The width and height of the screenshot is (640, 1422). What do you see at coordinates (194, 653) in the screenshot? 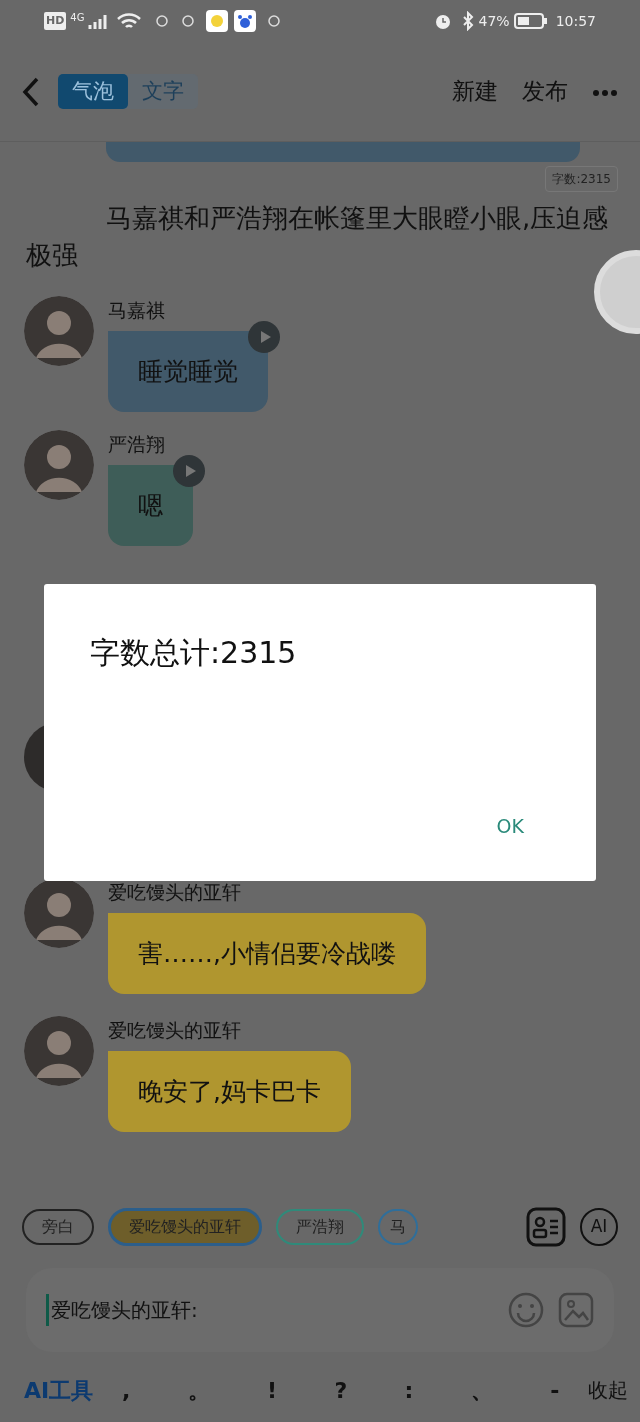
I see `dialog-text: 字数总计:2315` at bounding box center [194, 653].